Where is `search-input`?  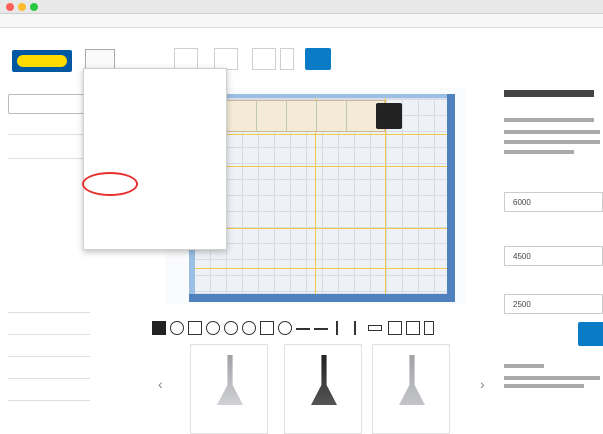 search-input is located at coordinates (46, 104).